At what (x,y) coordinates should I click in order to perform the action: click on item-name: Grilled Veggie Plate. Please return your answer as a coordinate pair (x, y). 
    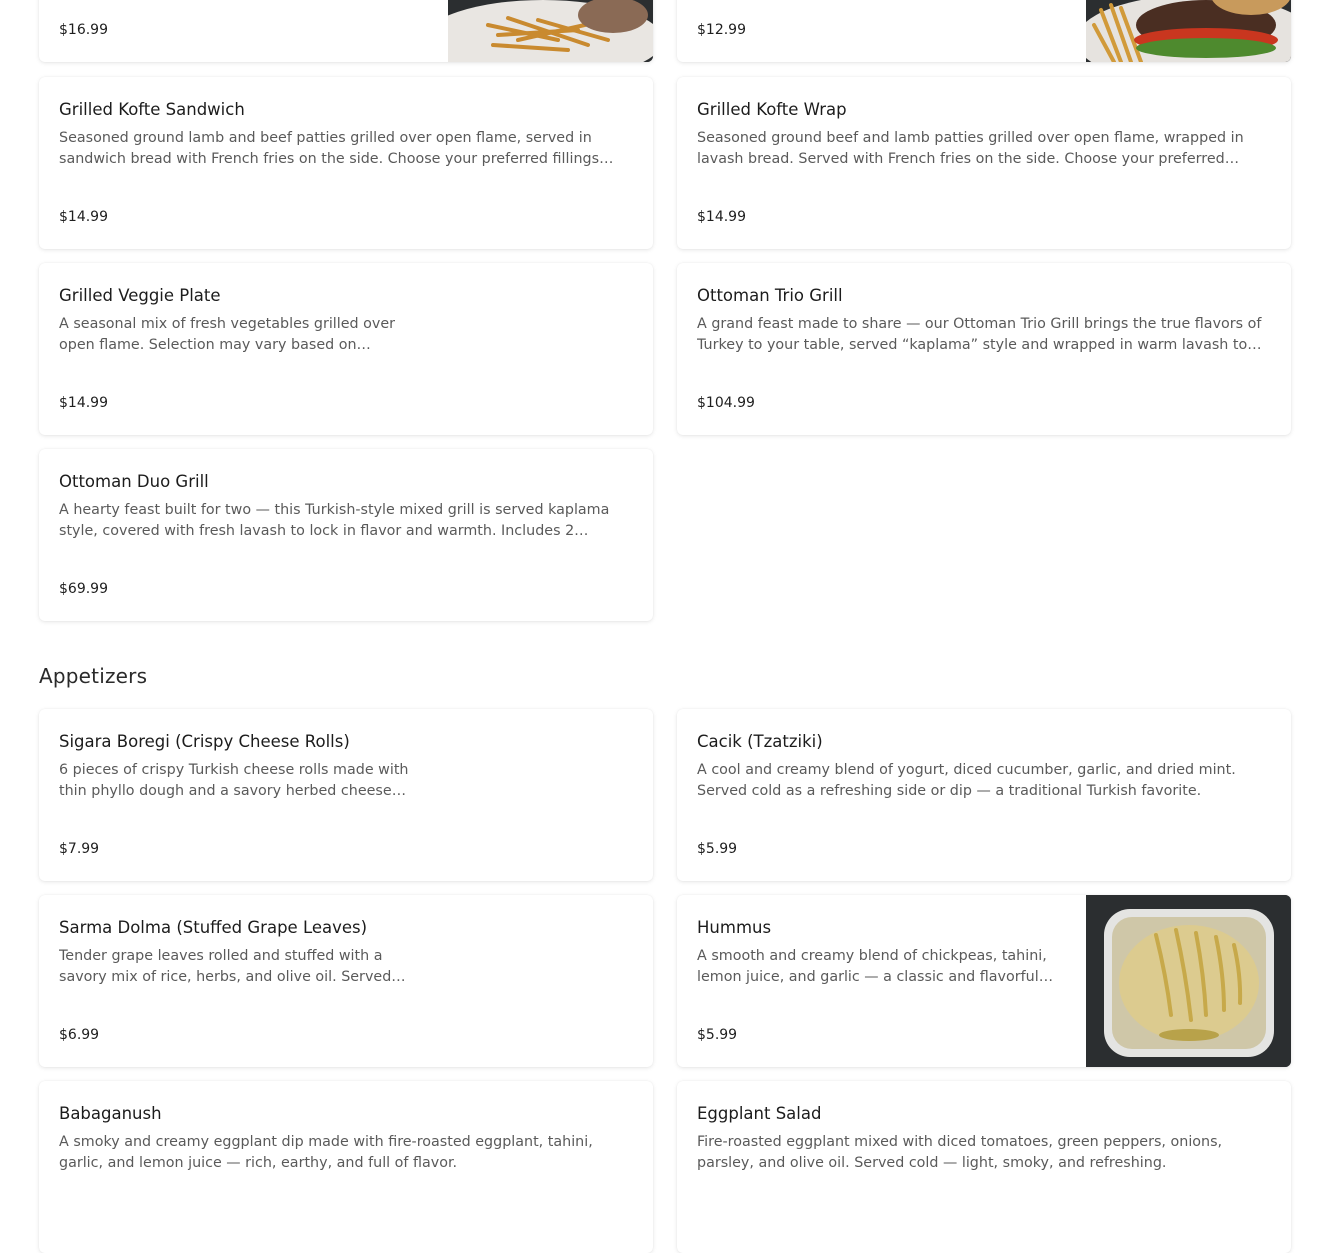
    Looking at the image, I should click on (140, 295).